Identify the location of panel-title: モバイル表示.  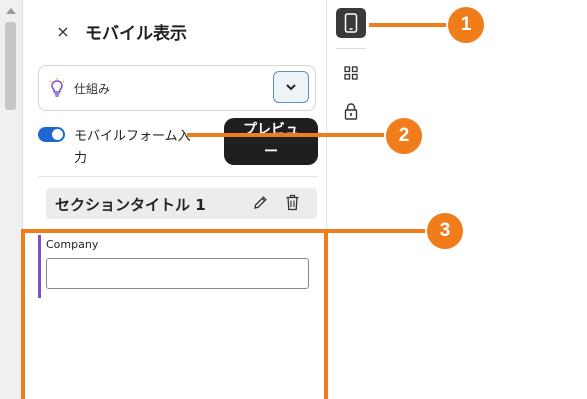
(136, 34).